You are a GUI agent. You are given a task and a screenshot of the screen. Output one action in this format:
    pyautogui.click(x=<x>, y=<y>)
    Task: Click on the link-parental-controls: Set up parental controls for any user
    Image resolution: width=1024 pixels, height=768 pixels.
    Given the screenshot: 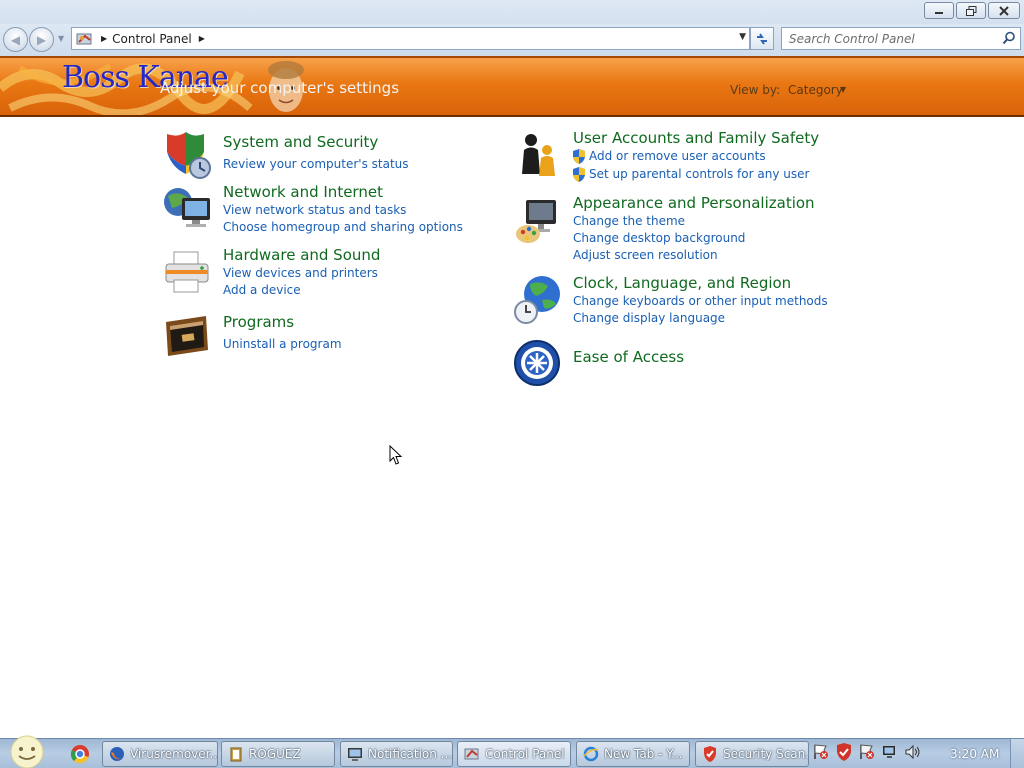 What is the action you would take?
    pyautogui.click(x=699, y=174)
    